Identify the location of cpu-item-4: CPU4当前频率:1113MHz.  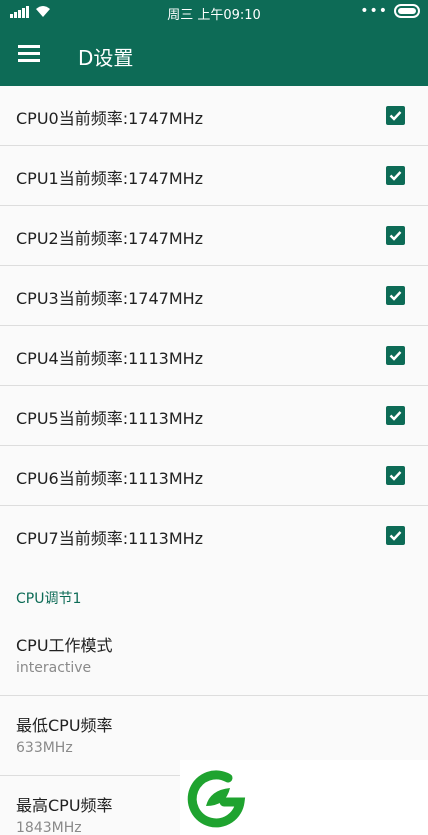
(214, 356).